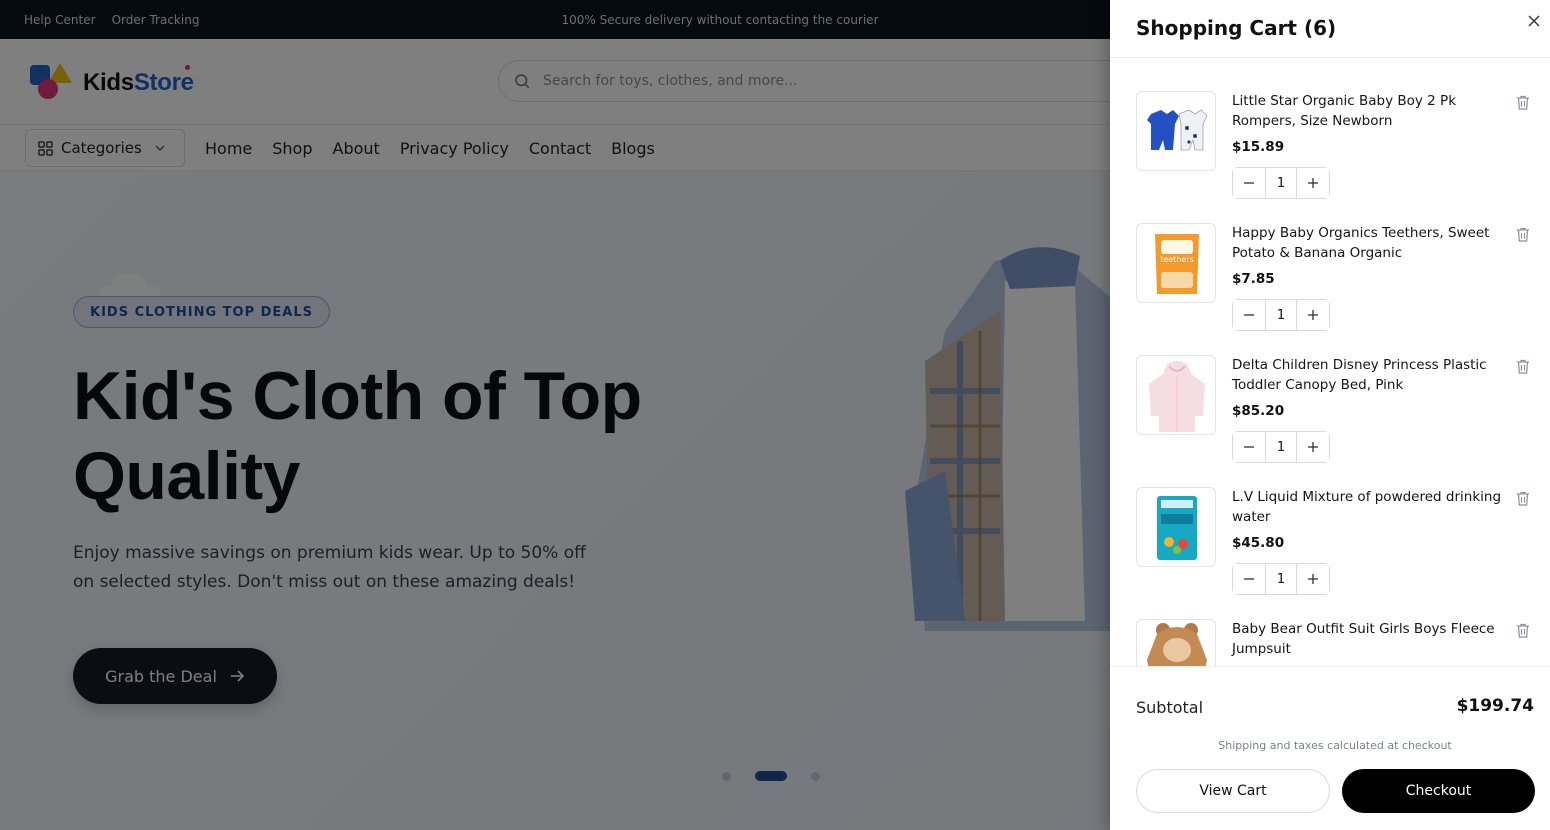 The height and width of the screenshot is (830, 1550). I want to click on cart-title: Shopping Cart (6), so click(1236, 28).